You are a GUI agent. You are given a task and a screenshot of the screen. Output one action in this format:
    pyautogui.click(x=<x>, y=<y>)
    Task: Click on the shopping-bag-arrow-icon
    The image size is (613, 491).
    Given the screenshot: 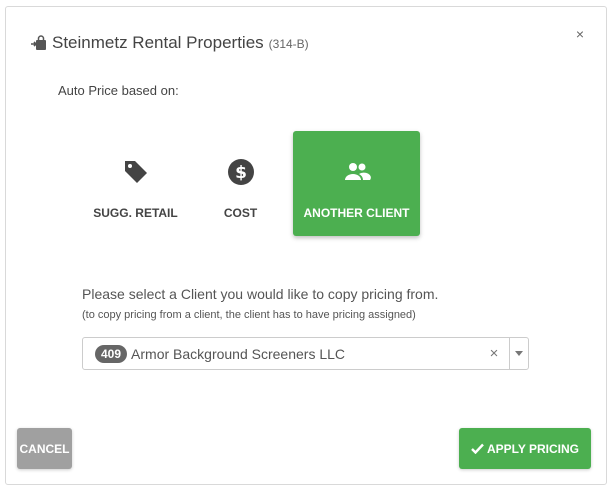 What is the action you would take?
    pyautogui.click(x=39, y=43)
    